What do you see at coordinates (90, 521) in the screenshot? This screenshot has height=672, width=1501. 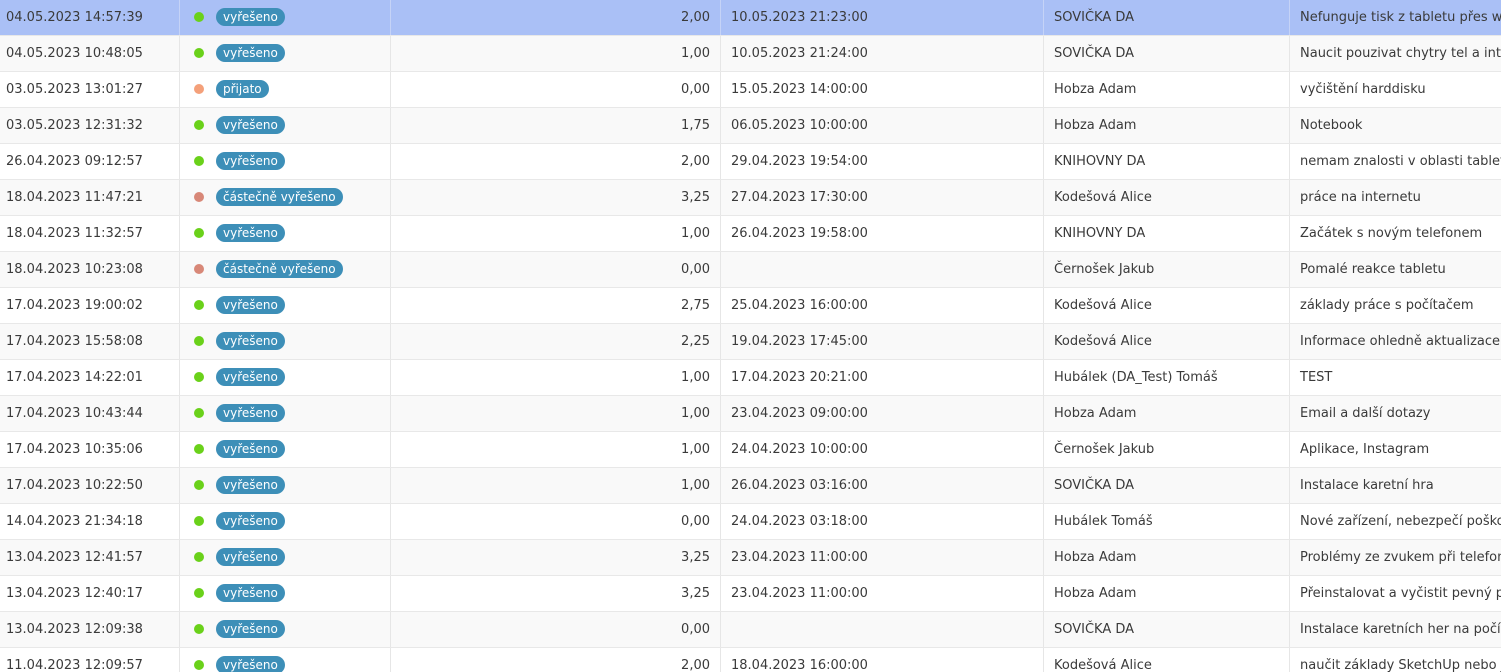 I see `created-cell: 14.04.2023 21:34:18` at bounding box center [90, 521].